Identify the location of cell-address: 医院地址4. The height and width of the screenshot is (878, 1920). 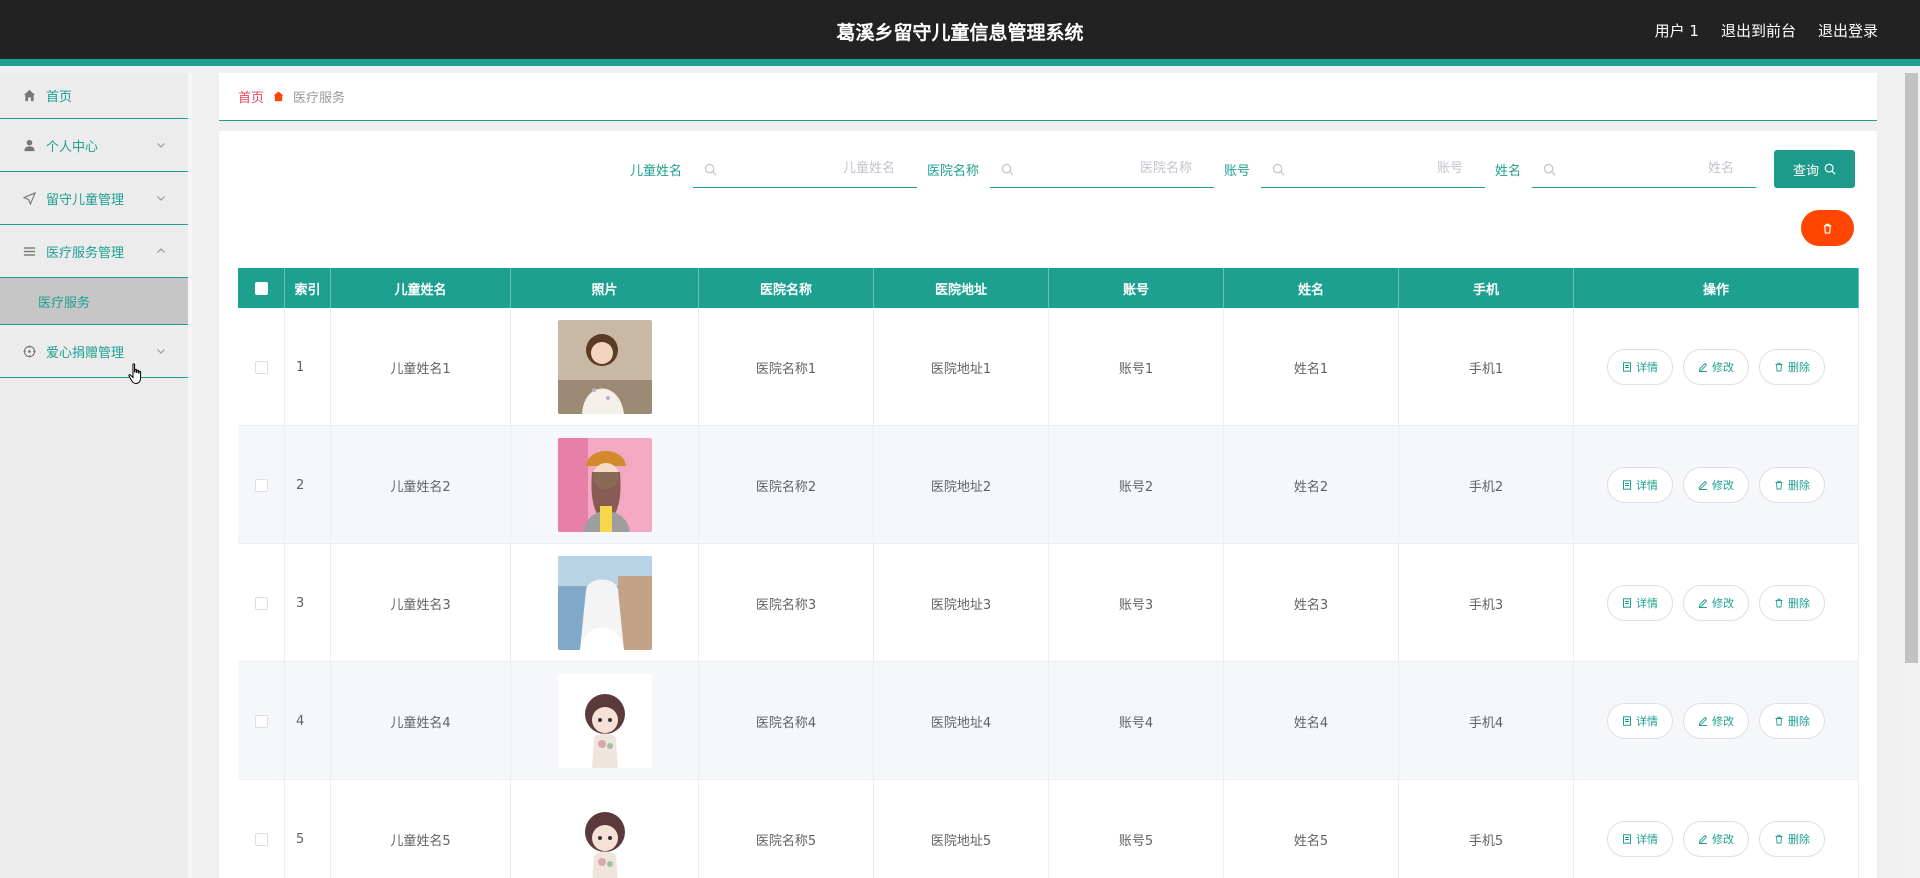
(961, 721).